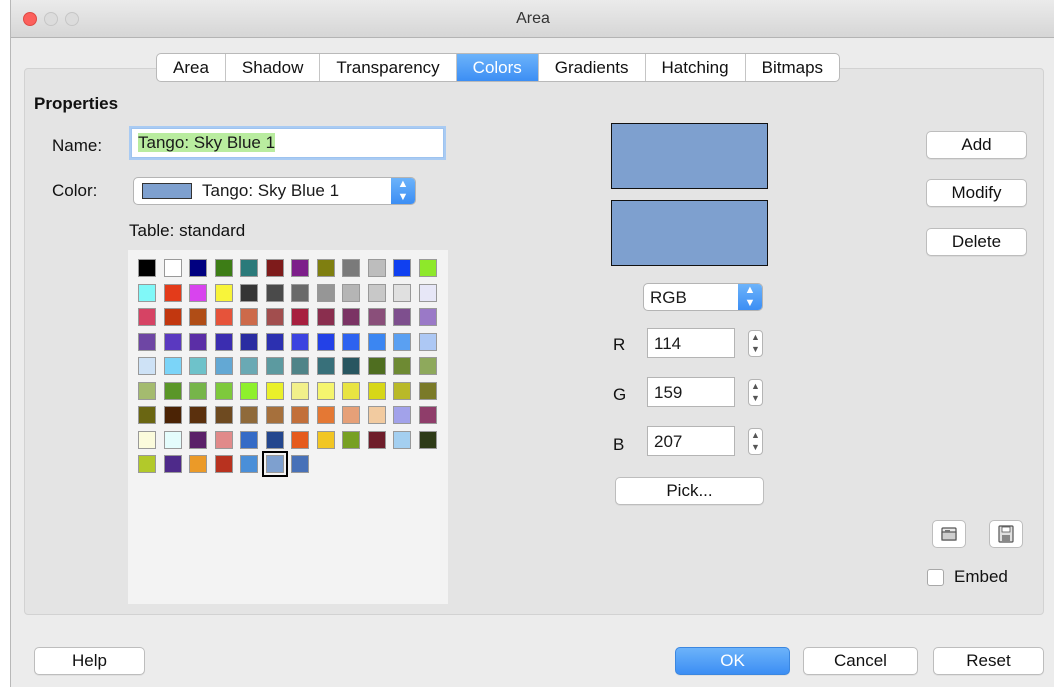  Describe the element at coordinates (1006, 534) in the screenshot. I see `save-color-list-button` at that location.